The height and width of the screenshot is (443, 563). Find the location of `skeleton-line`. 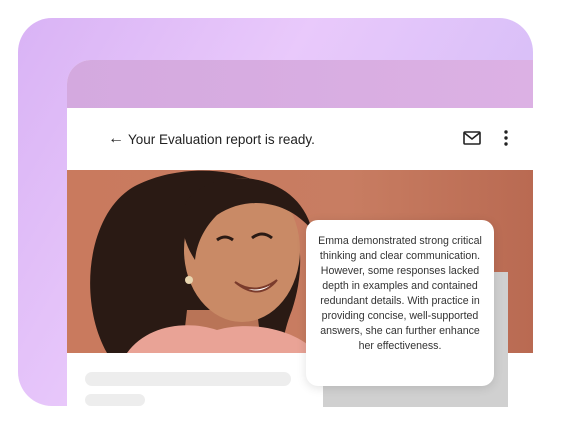

skeleton-line is located at coordinates (188, 379).